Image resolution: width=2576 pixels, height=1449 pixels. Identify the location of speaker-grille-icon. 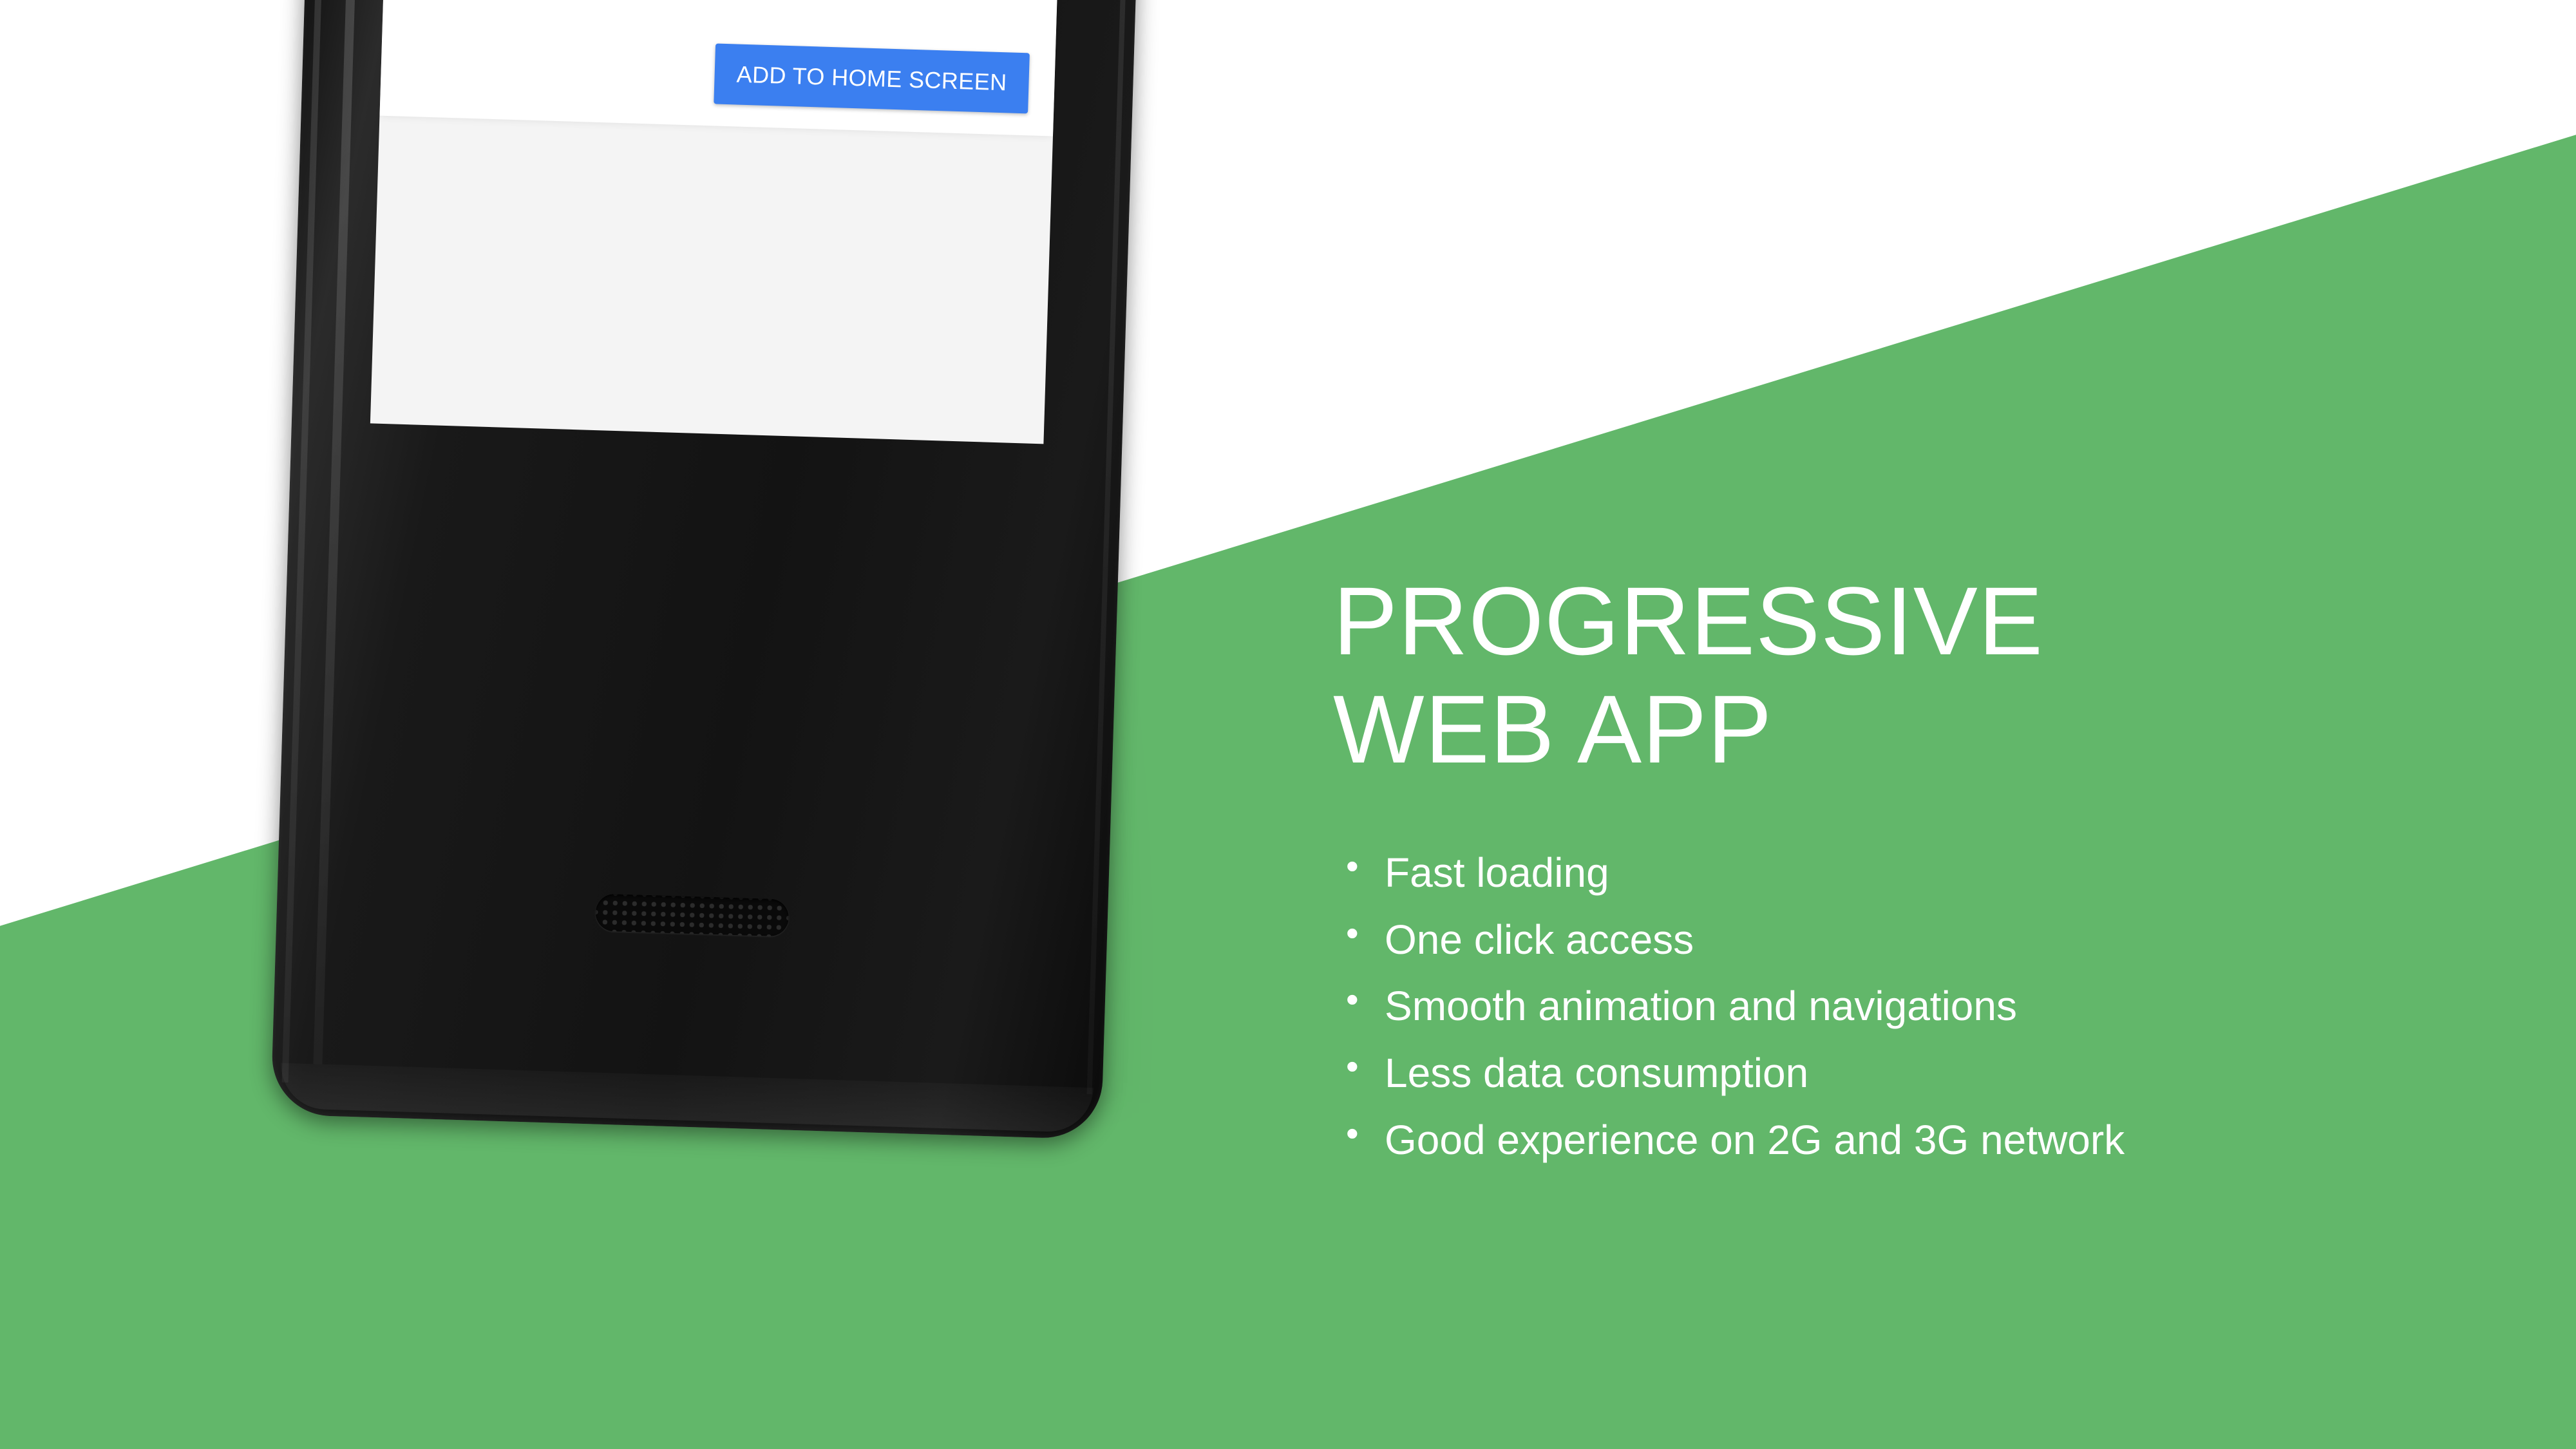
(692, 915).